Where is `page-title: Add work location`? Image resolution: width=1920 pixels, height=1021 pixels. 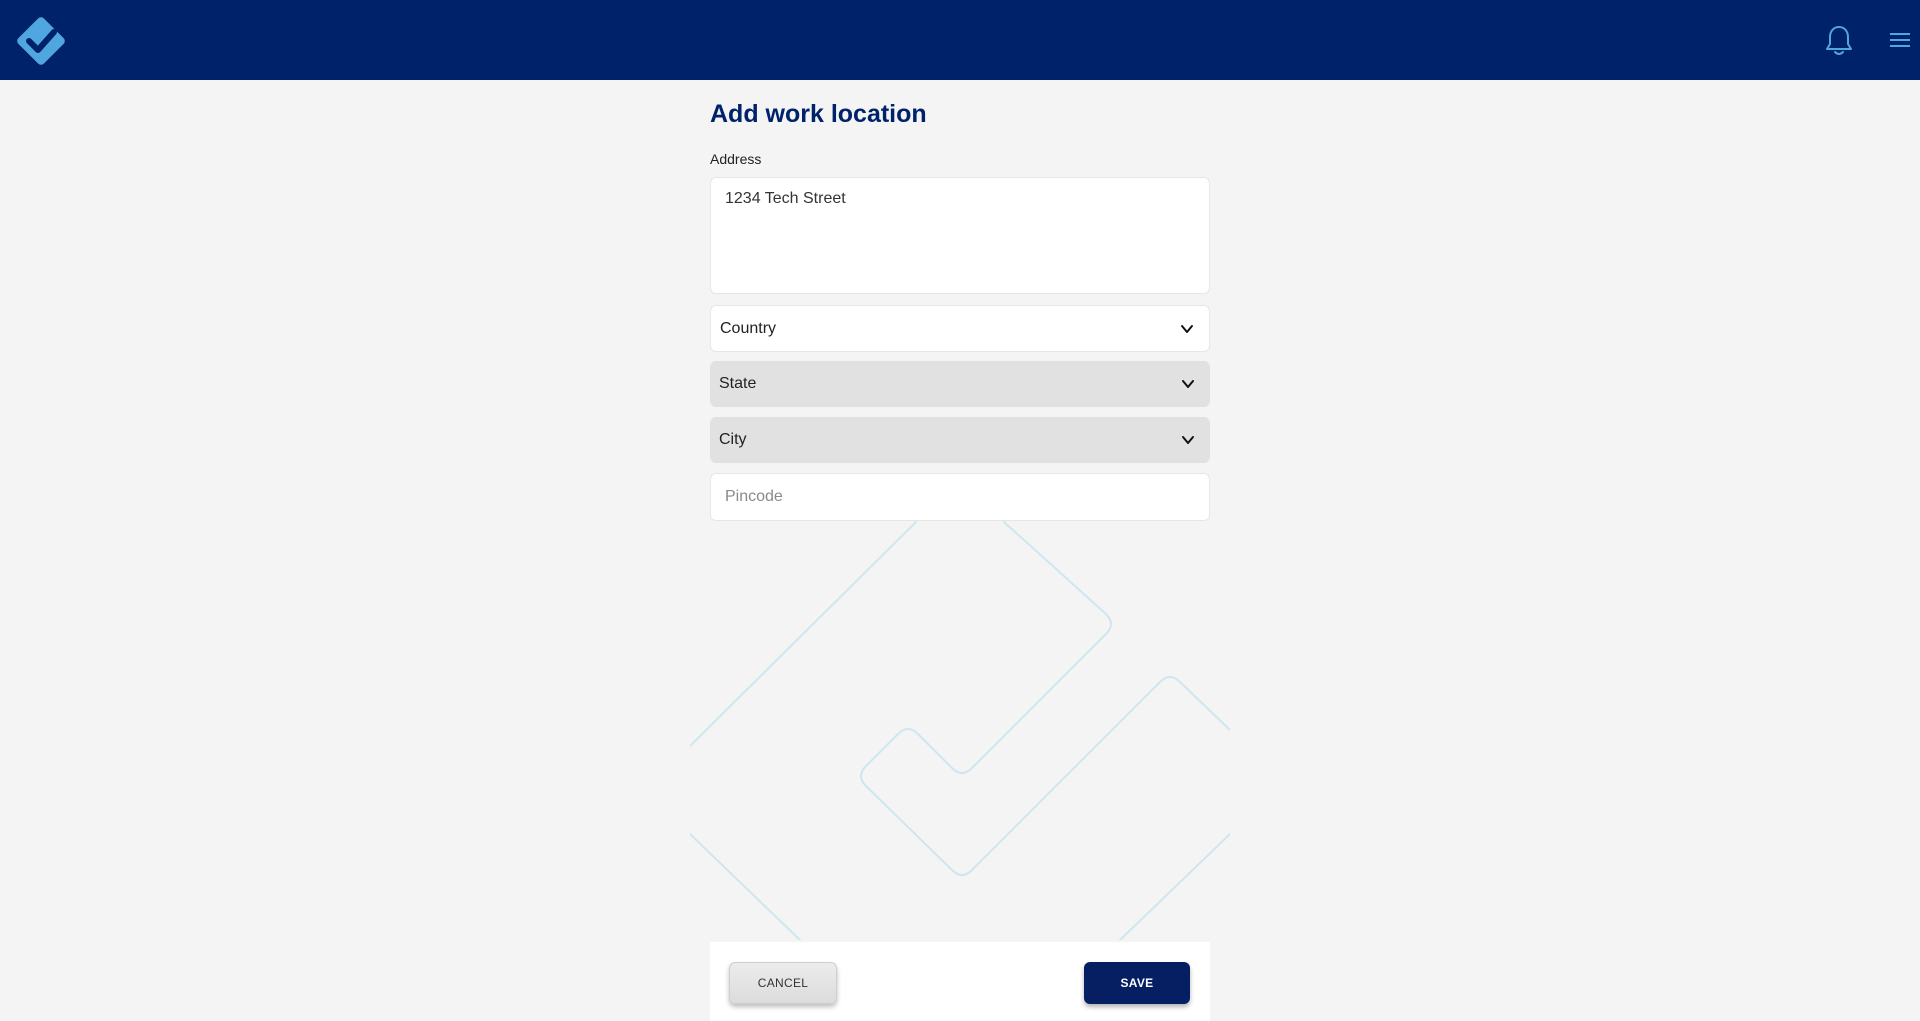 page-title: Add work location is located at coordinates (818, 114).